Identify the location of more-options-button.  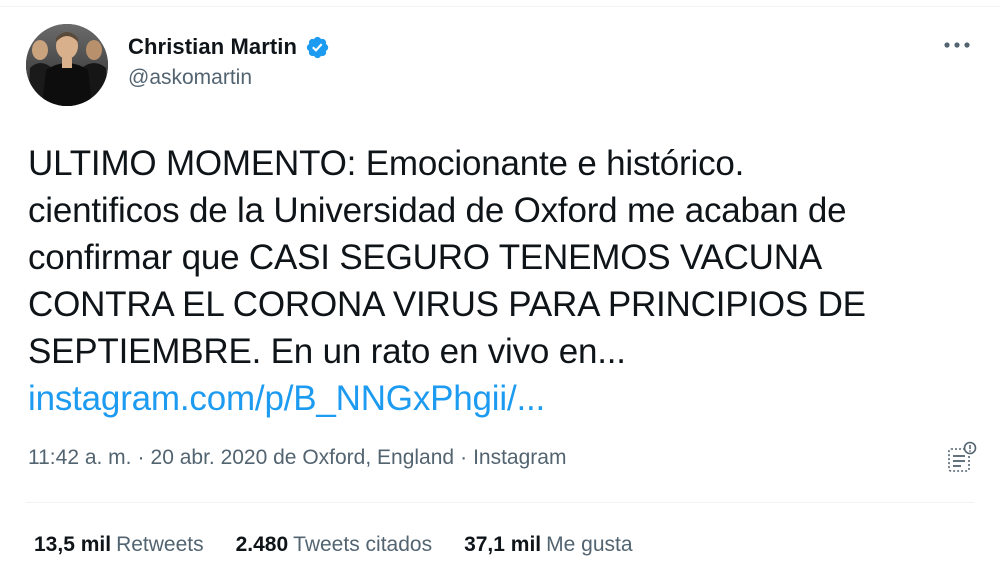
(957, 45).